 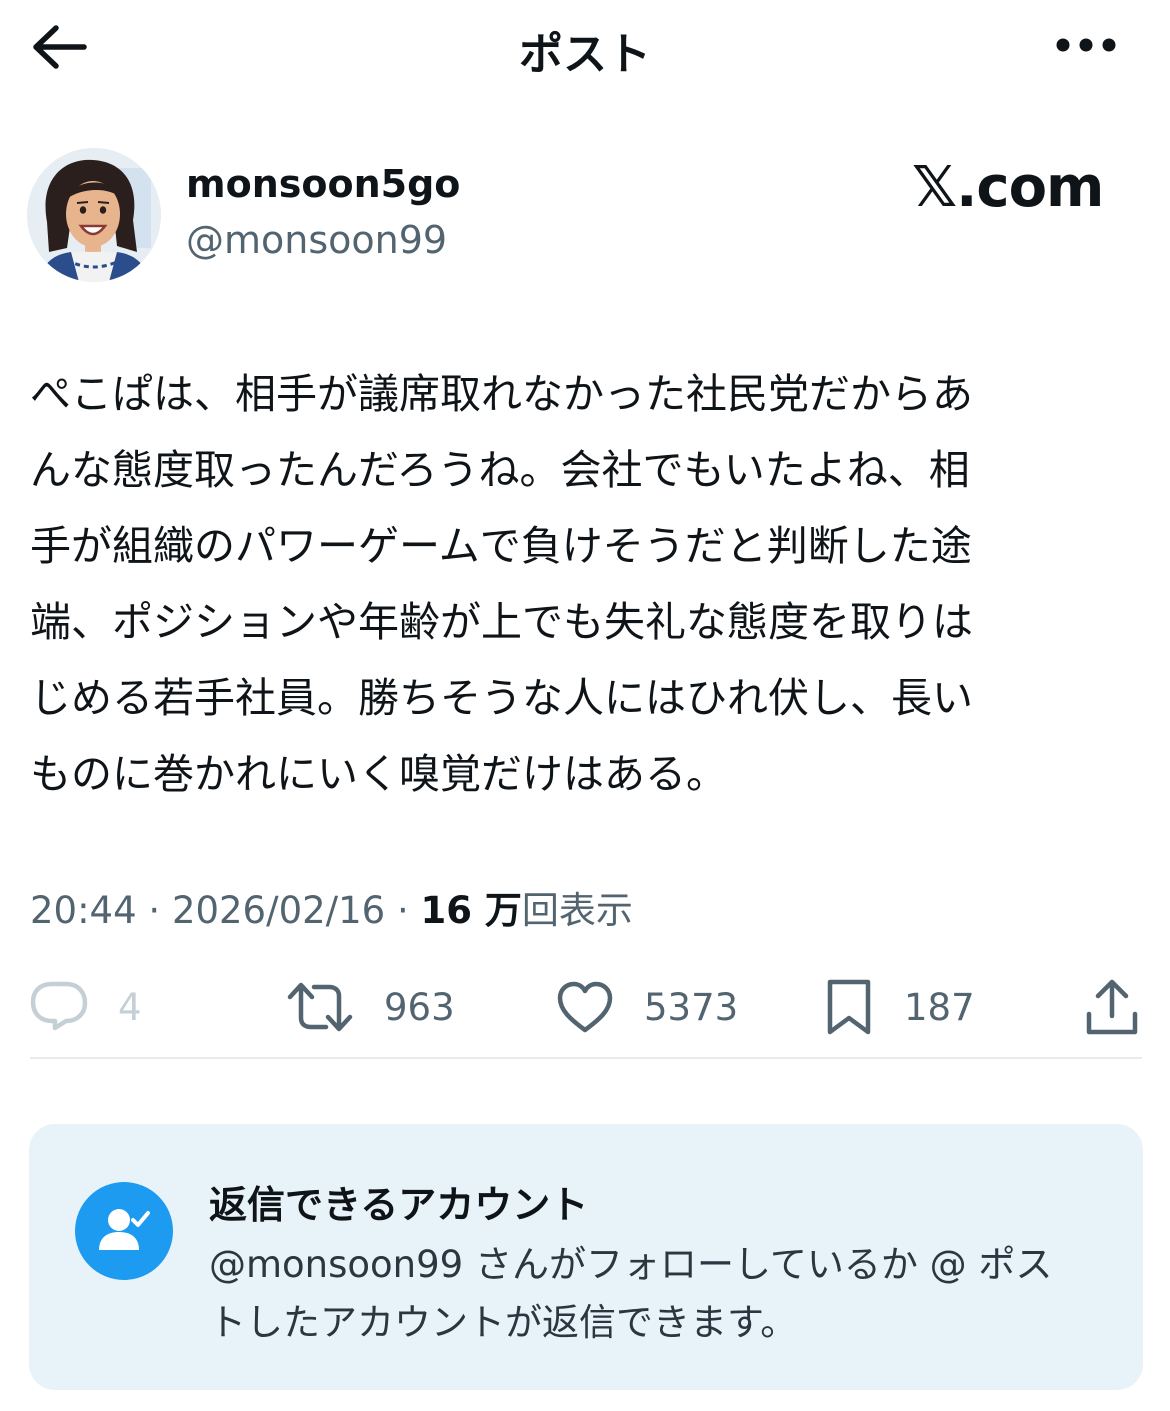 I want to click on post-text-line: ぺこぱは、相手が議席取れなかった社民党だからあ, so click(x=501, y=394).